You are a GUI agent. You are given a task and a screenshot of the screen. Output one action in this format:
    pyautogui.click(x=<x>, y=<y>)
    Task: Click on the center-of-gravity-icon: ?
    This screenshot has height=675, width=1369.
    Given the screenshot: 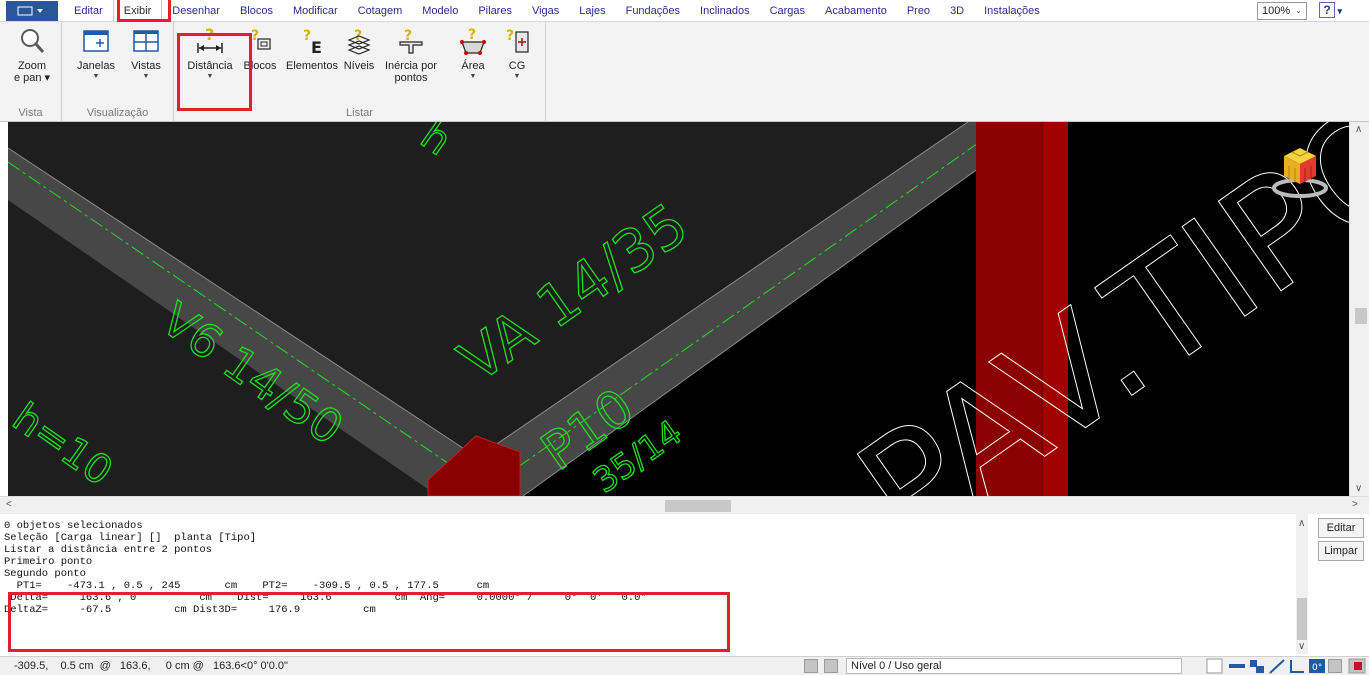 What is the action you would take?
    pyautogui.click(x=517, y=41)
    